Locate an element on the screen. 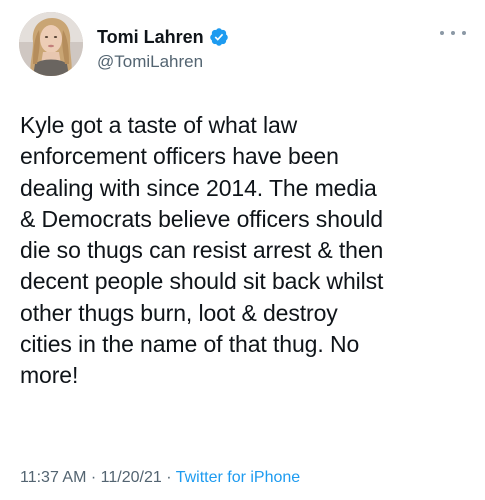 The height and width of the screenshot is (500, 485). tweet-line: more! is located at coordinates (49, 375).